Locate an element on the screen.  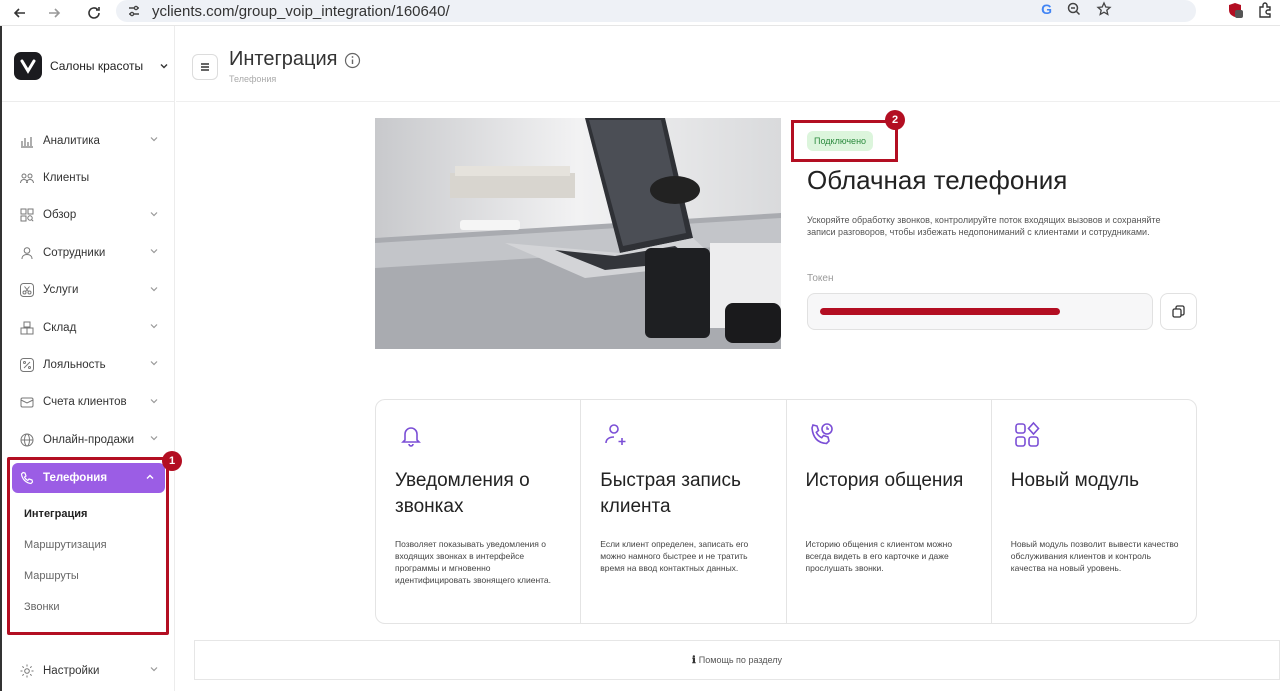
hero-image is located at coordinates (578, 233).